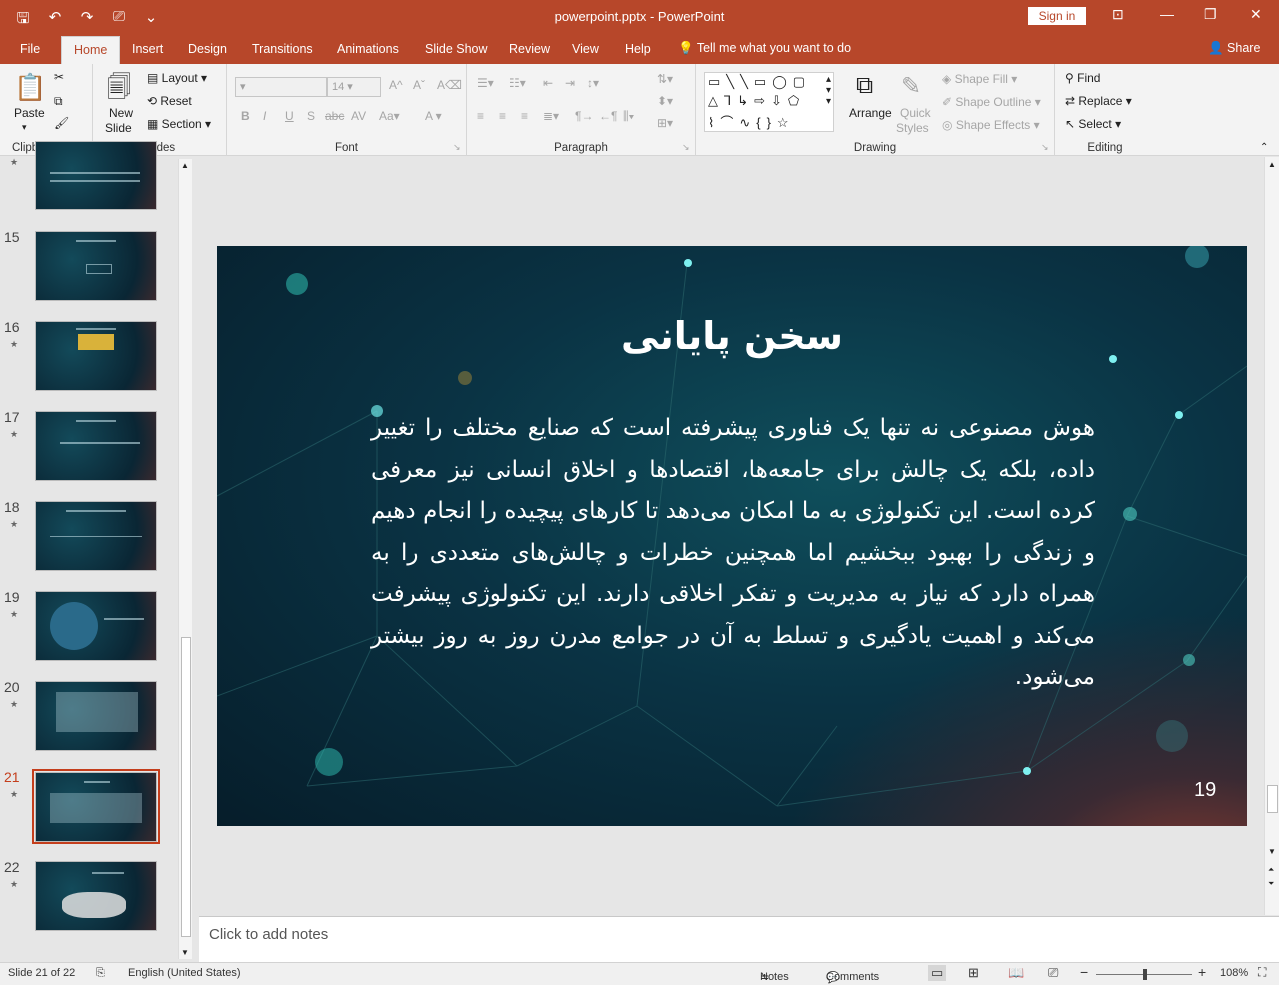 The width and height of the screenshot is (1279, 985). What do you see at coordinates (1167, 14) in the screenshot?
I see `minimize-icon: —` at bounding box center [1167, 14].